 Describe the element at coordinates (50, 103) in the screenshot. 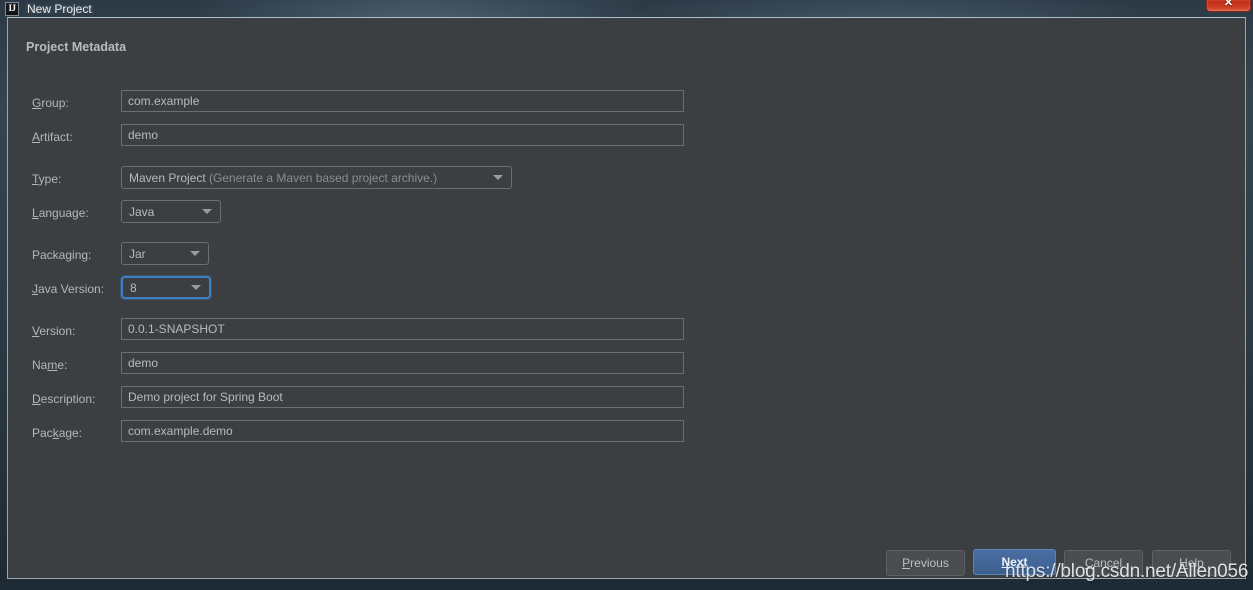

I see `field-label-group: Group:` at that location.